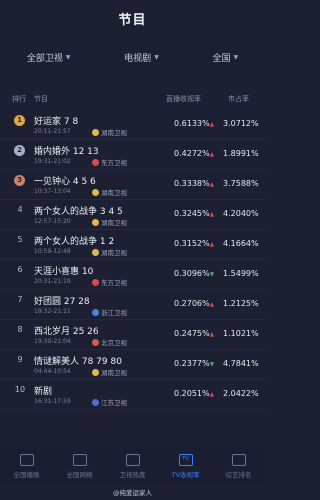  Describe the element at coordinates (132, 460) in the screenshot. I see `tab-icon` at that location.